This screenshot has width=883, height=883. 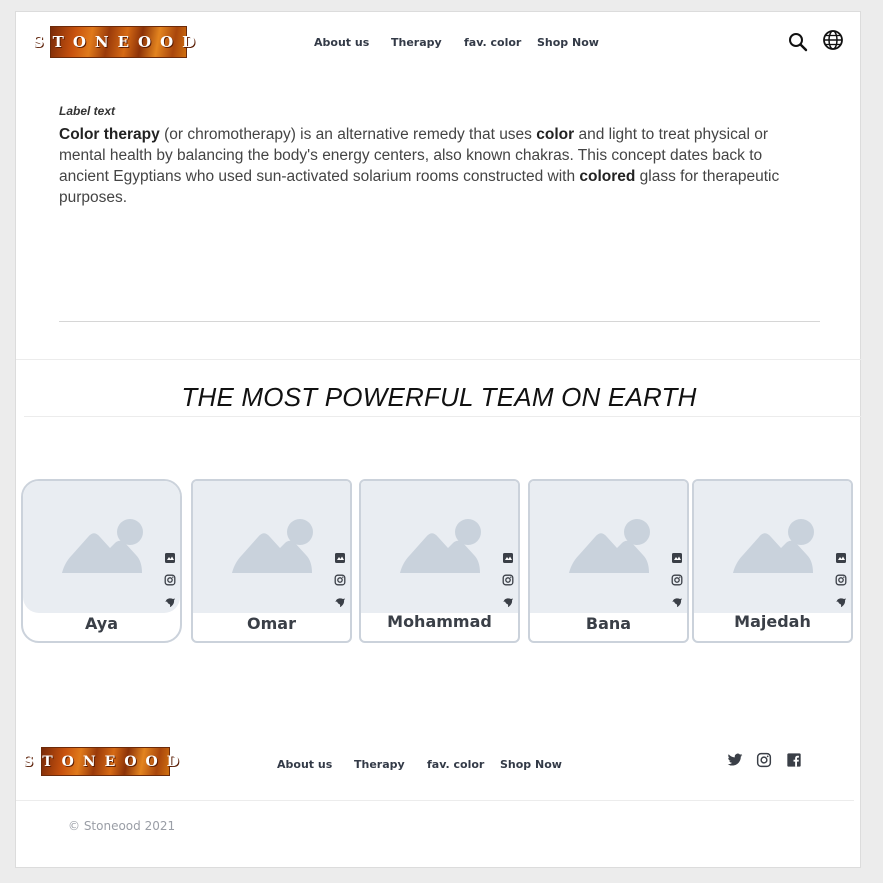 I want to click on team-card: Mohammad, so click(x=439, y=561).